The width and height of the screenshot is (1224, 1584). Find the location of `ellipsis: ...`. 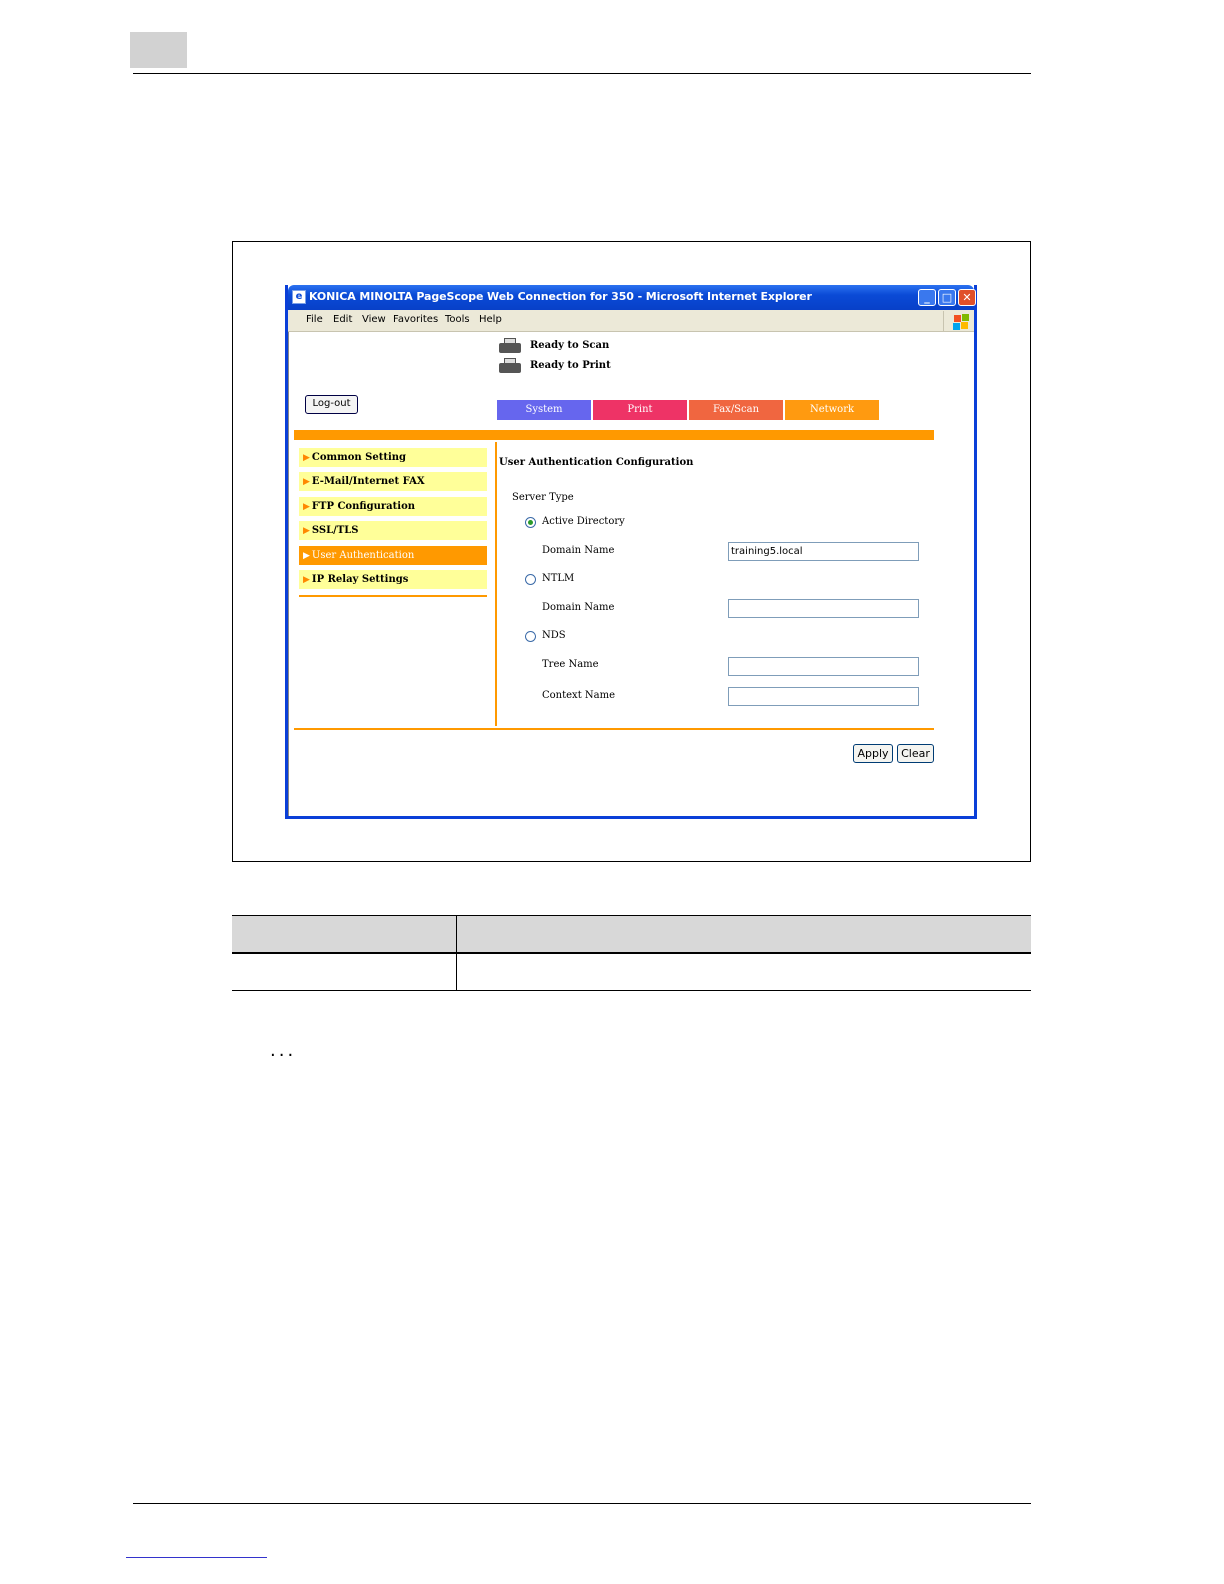

ellipsis: ... is located at coordinates (283, 1050).